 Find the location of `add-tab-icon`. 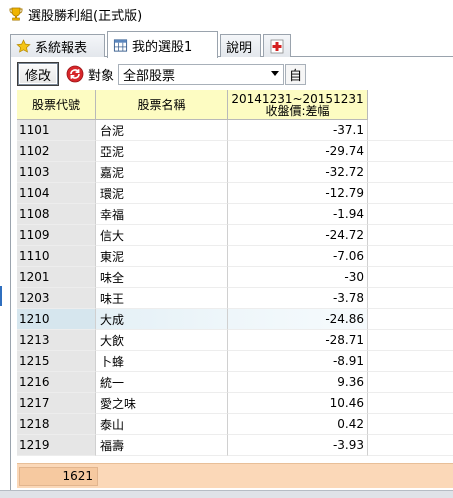

add-tab-icon is located at coordinates (277, 46).